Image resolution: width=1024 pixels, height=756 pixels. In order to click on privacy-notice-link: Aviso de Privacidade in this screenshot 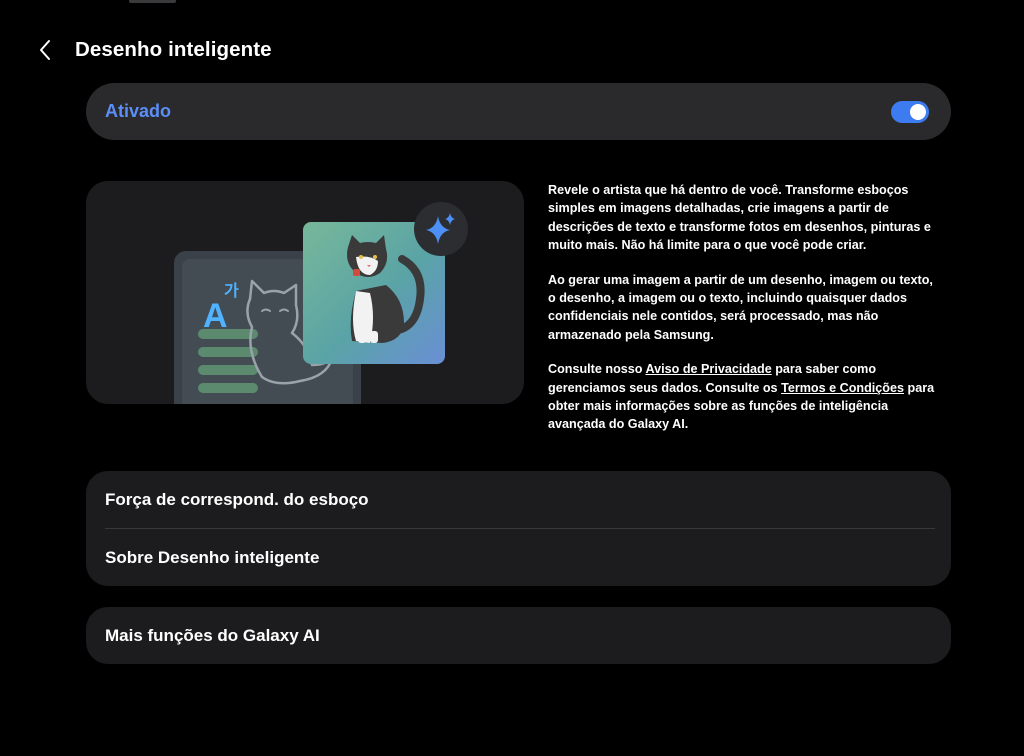, I will do `click(709, 369)`.